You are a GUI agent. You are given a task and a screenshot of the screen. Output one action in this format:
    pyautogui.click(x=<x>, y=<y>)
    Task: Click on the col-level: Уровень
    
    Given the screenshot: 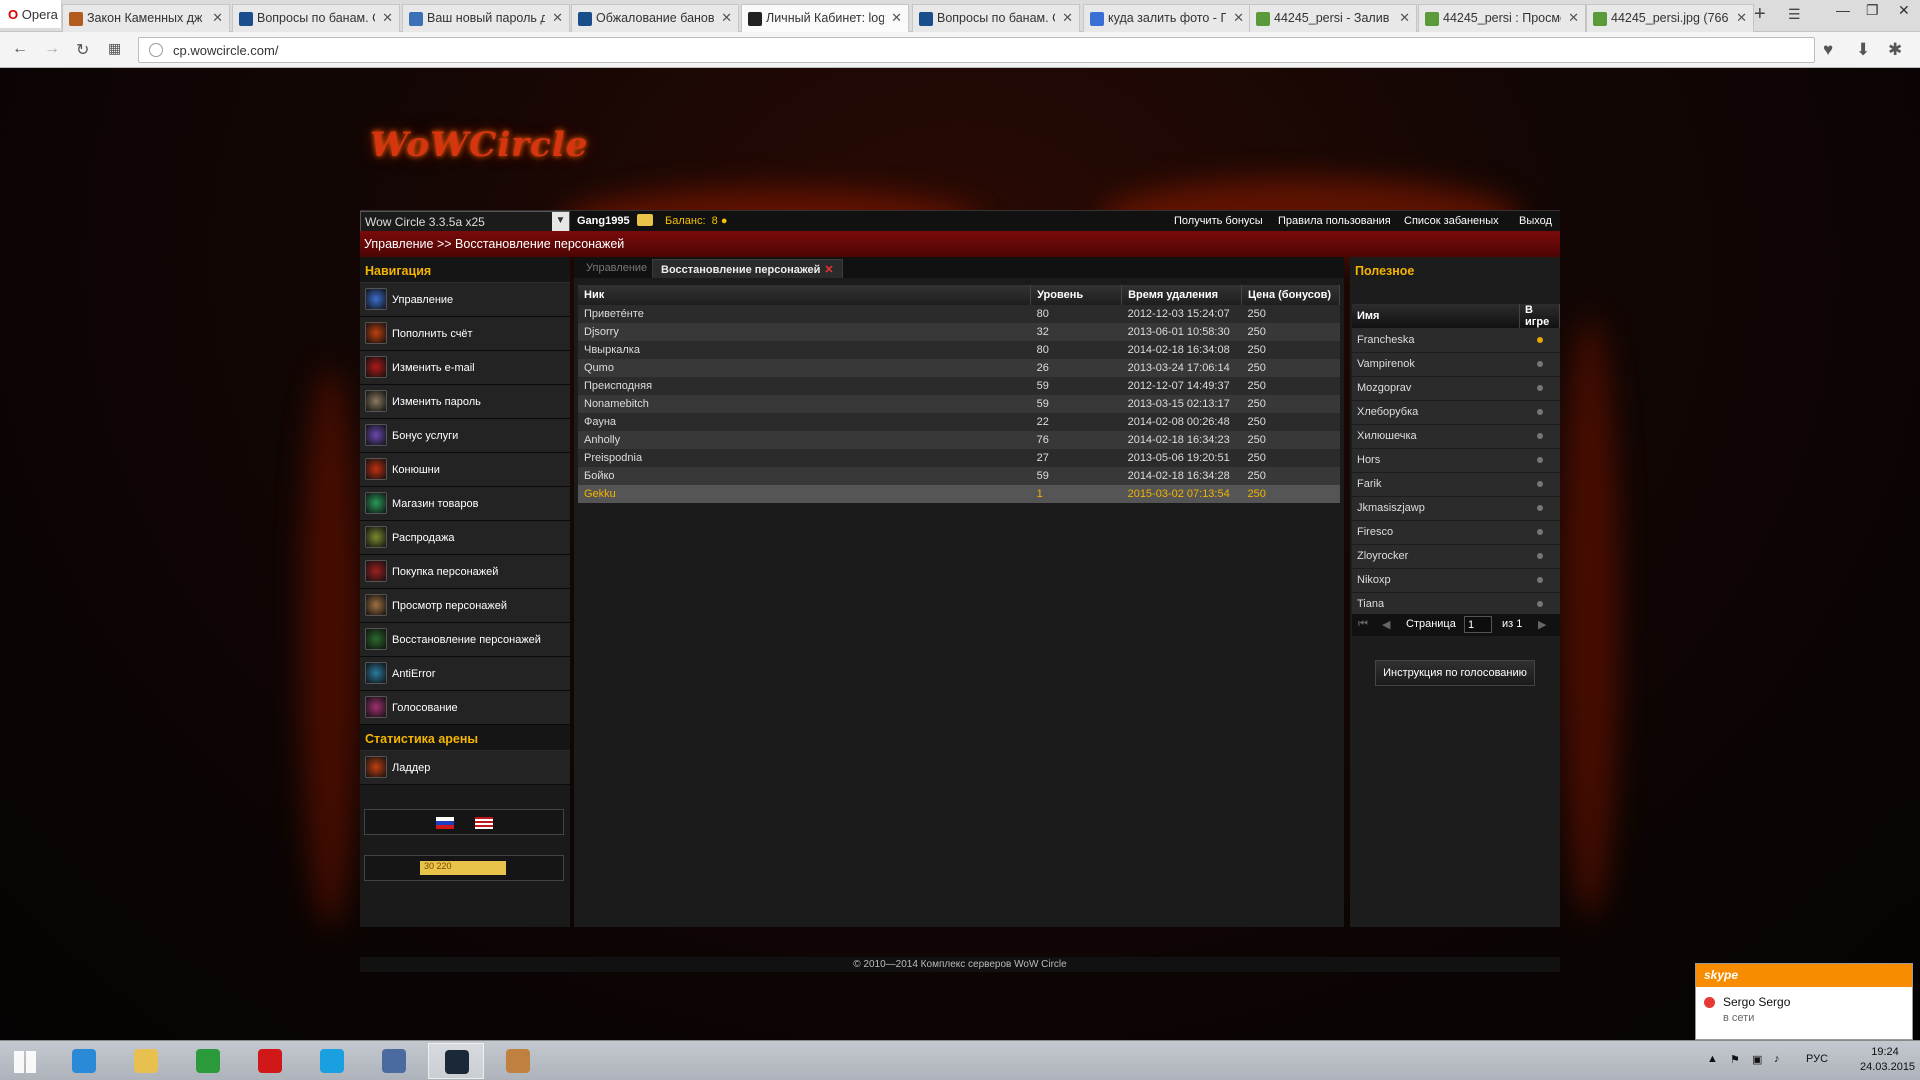 What is the action you would take?
    pyautogui.click(x=1076, y=295)
    